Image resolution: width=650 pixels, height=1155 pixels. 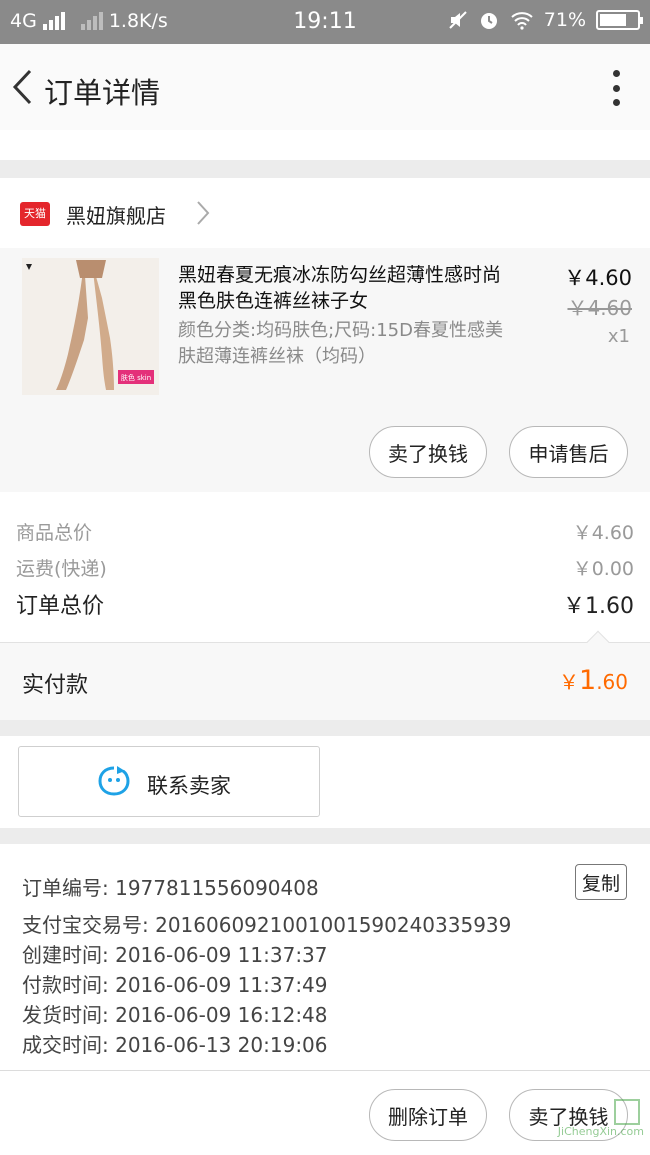 I want to click on order-total-row: 订单总价 ￥1.60, so click(x=325, y=604).